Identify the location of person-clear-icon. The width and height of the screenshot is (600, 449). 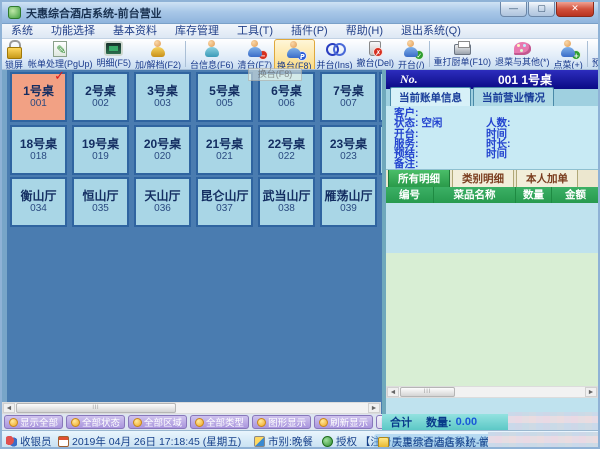
(256, 50).